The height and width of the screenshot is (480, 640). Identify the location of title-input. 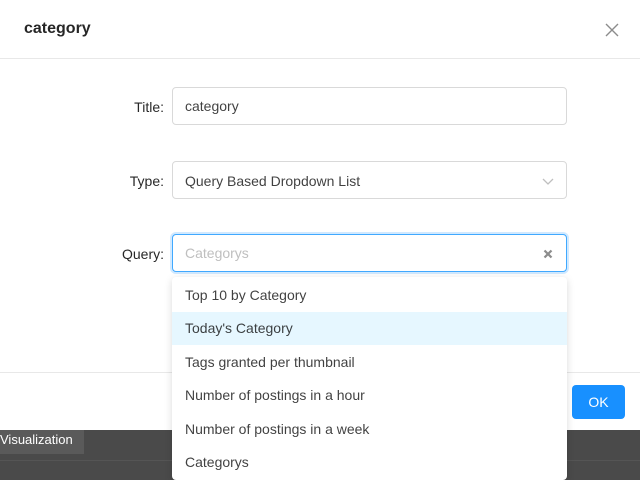
(369, 106).